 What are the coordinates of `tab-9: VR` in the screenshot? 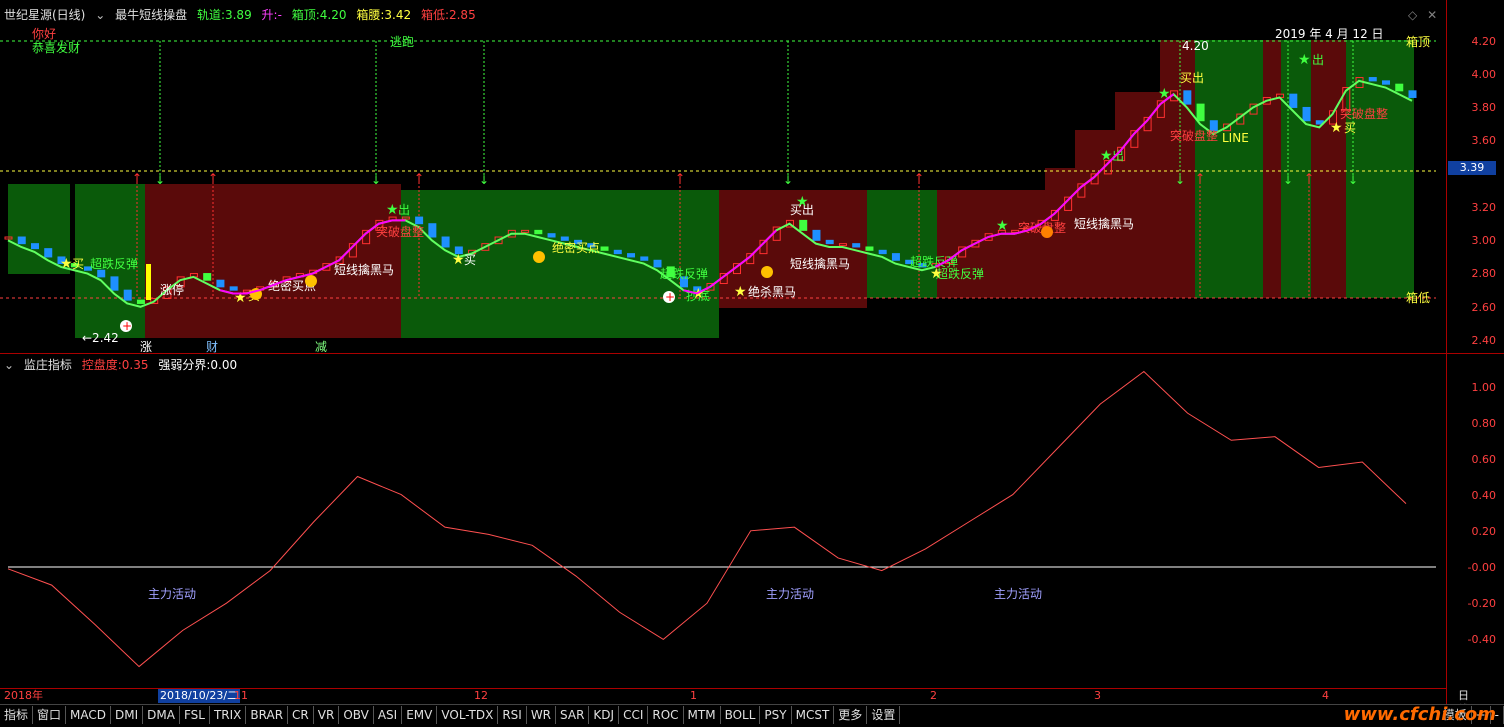 It's located at (327, 715).